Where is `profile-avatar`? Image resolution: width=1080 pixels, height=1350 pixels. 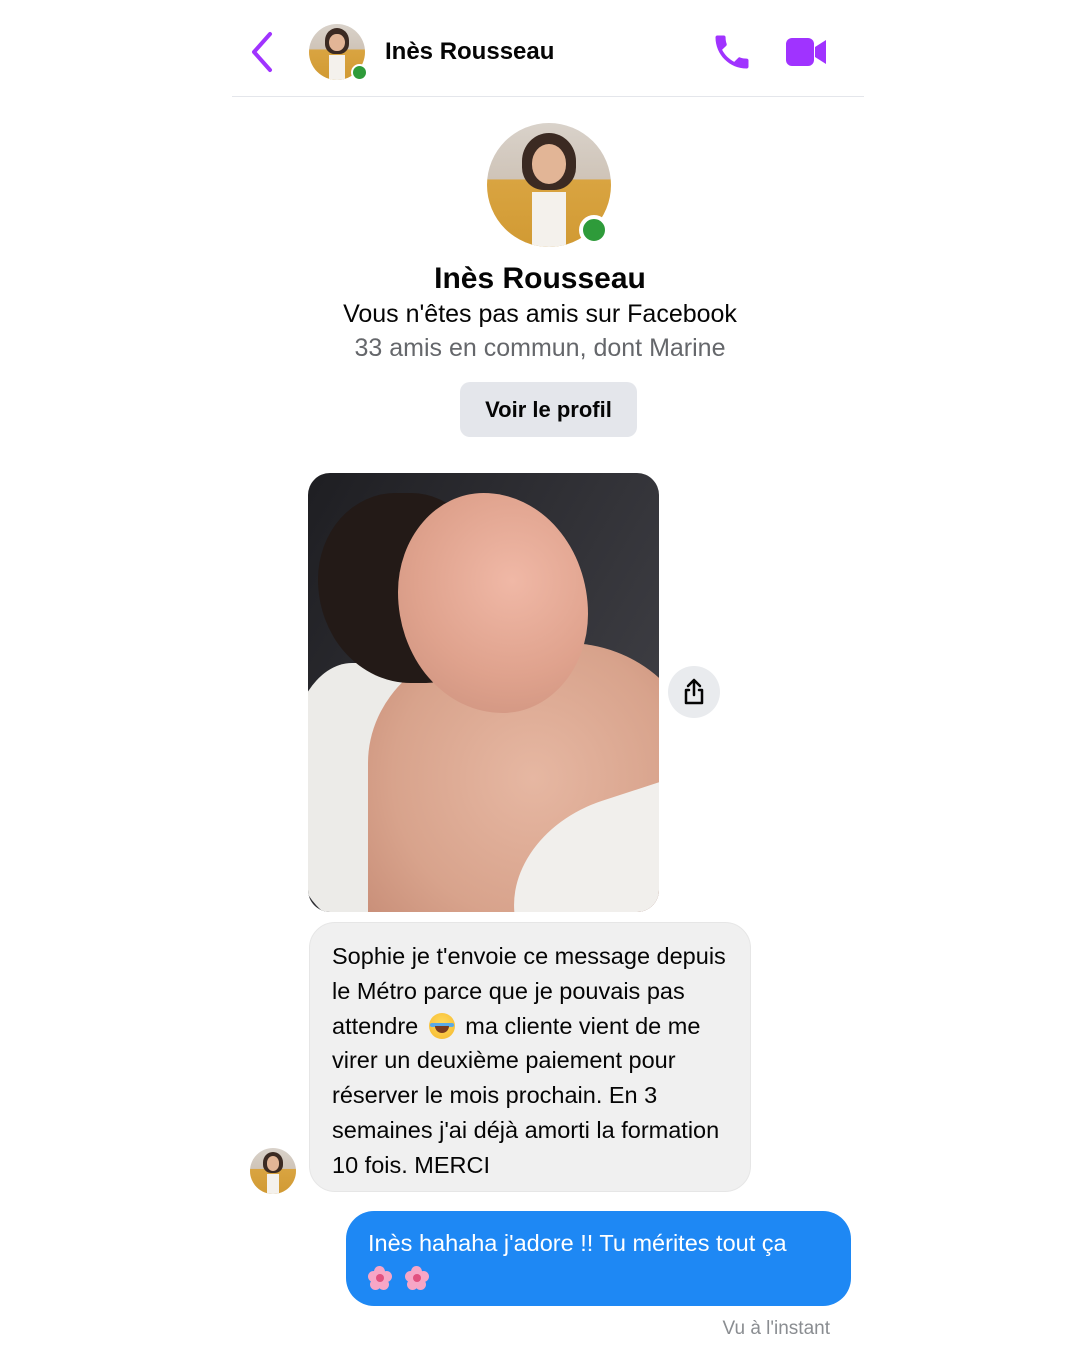 profile-avatar is located at coordinates (549, 185).